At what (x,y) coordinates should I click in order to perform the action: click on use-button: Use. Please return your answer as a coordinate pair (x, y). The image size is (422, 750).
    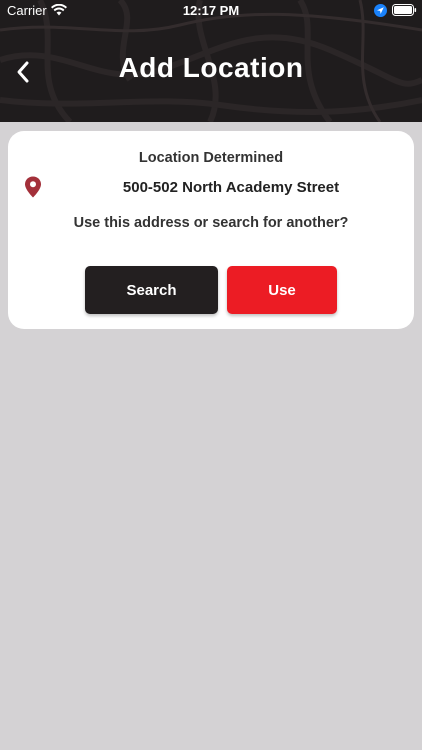
    Looking at the image, I should click on (282, 290).